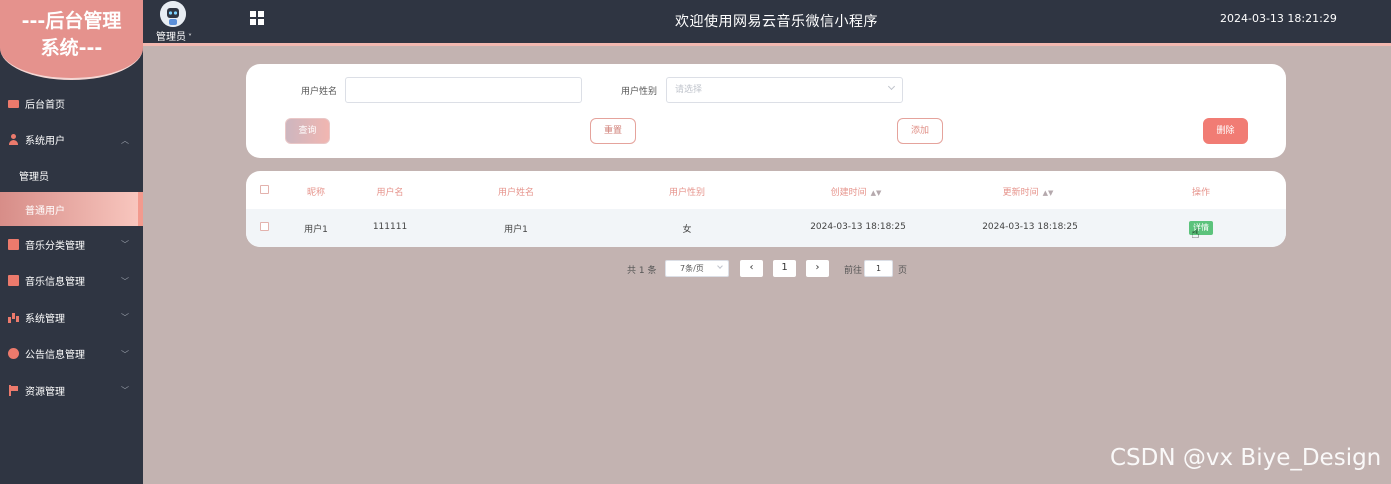 The width and height of the screenshot is (1391, 484). I want to click on goto-prefix: 前往, so click(853, 271).